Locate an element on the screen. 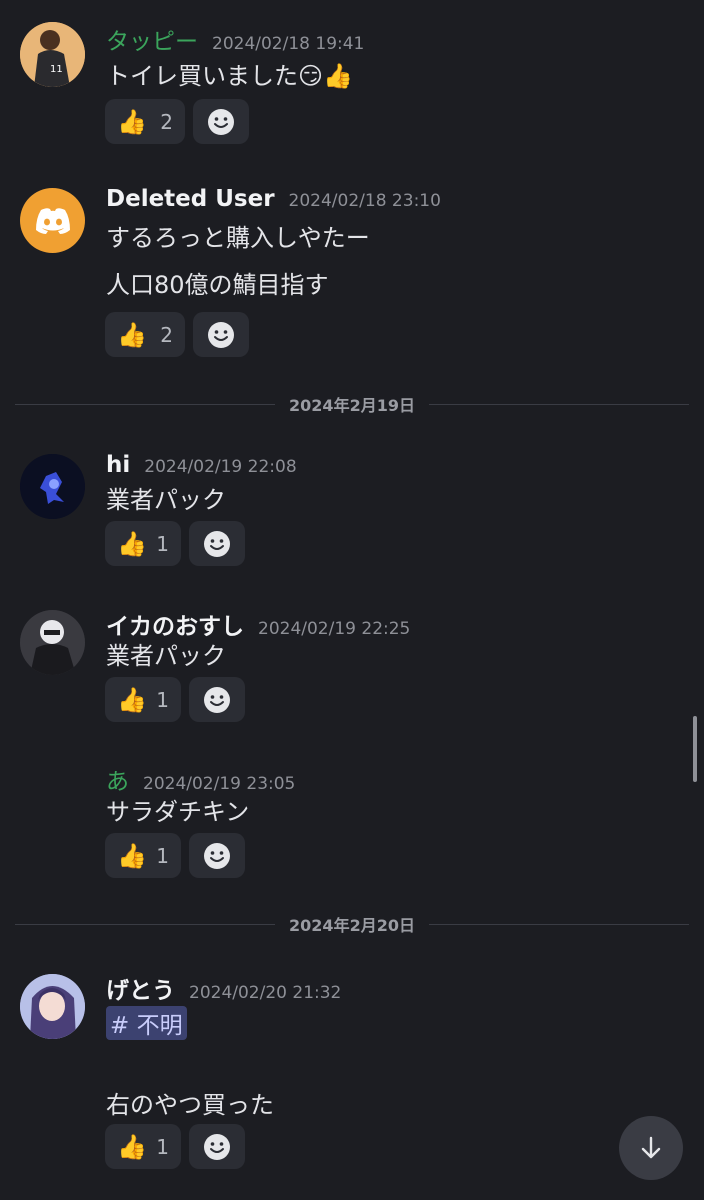 Image resolution: width=704 pixels, height=1200 pixels. message-text: するろっと購入しやたー is located at coordinates (238, 238).